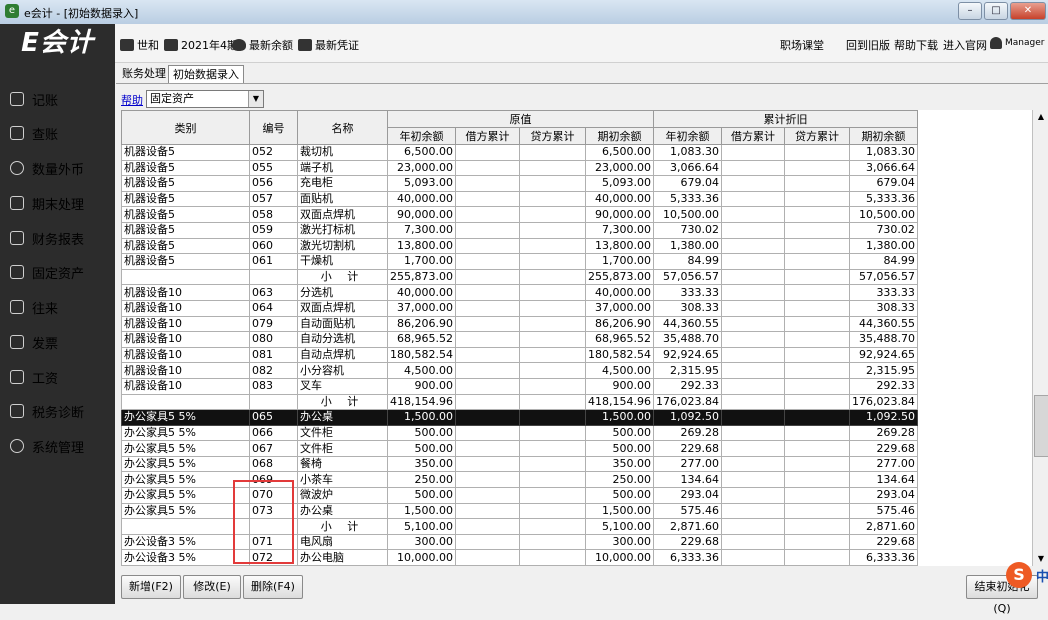 This screenshot has width=1048, height=620. I want to click on user-menu: Manager, so click(1017, 43).